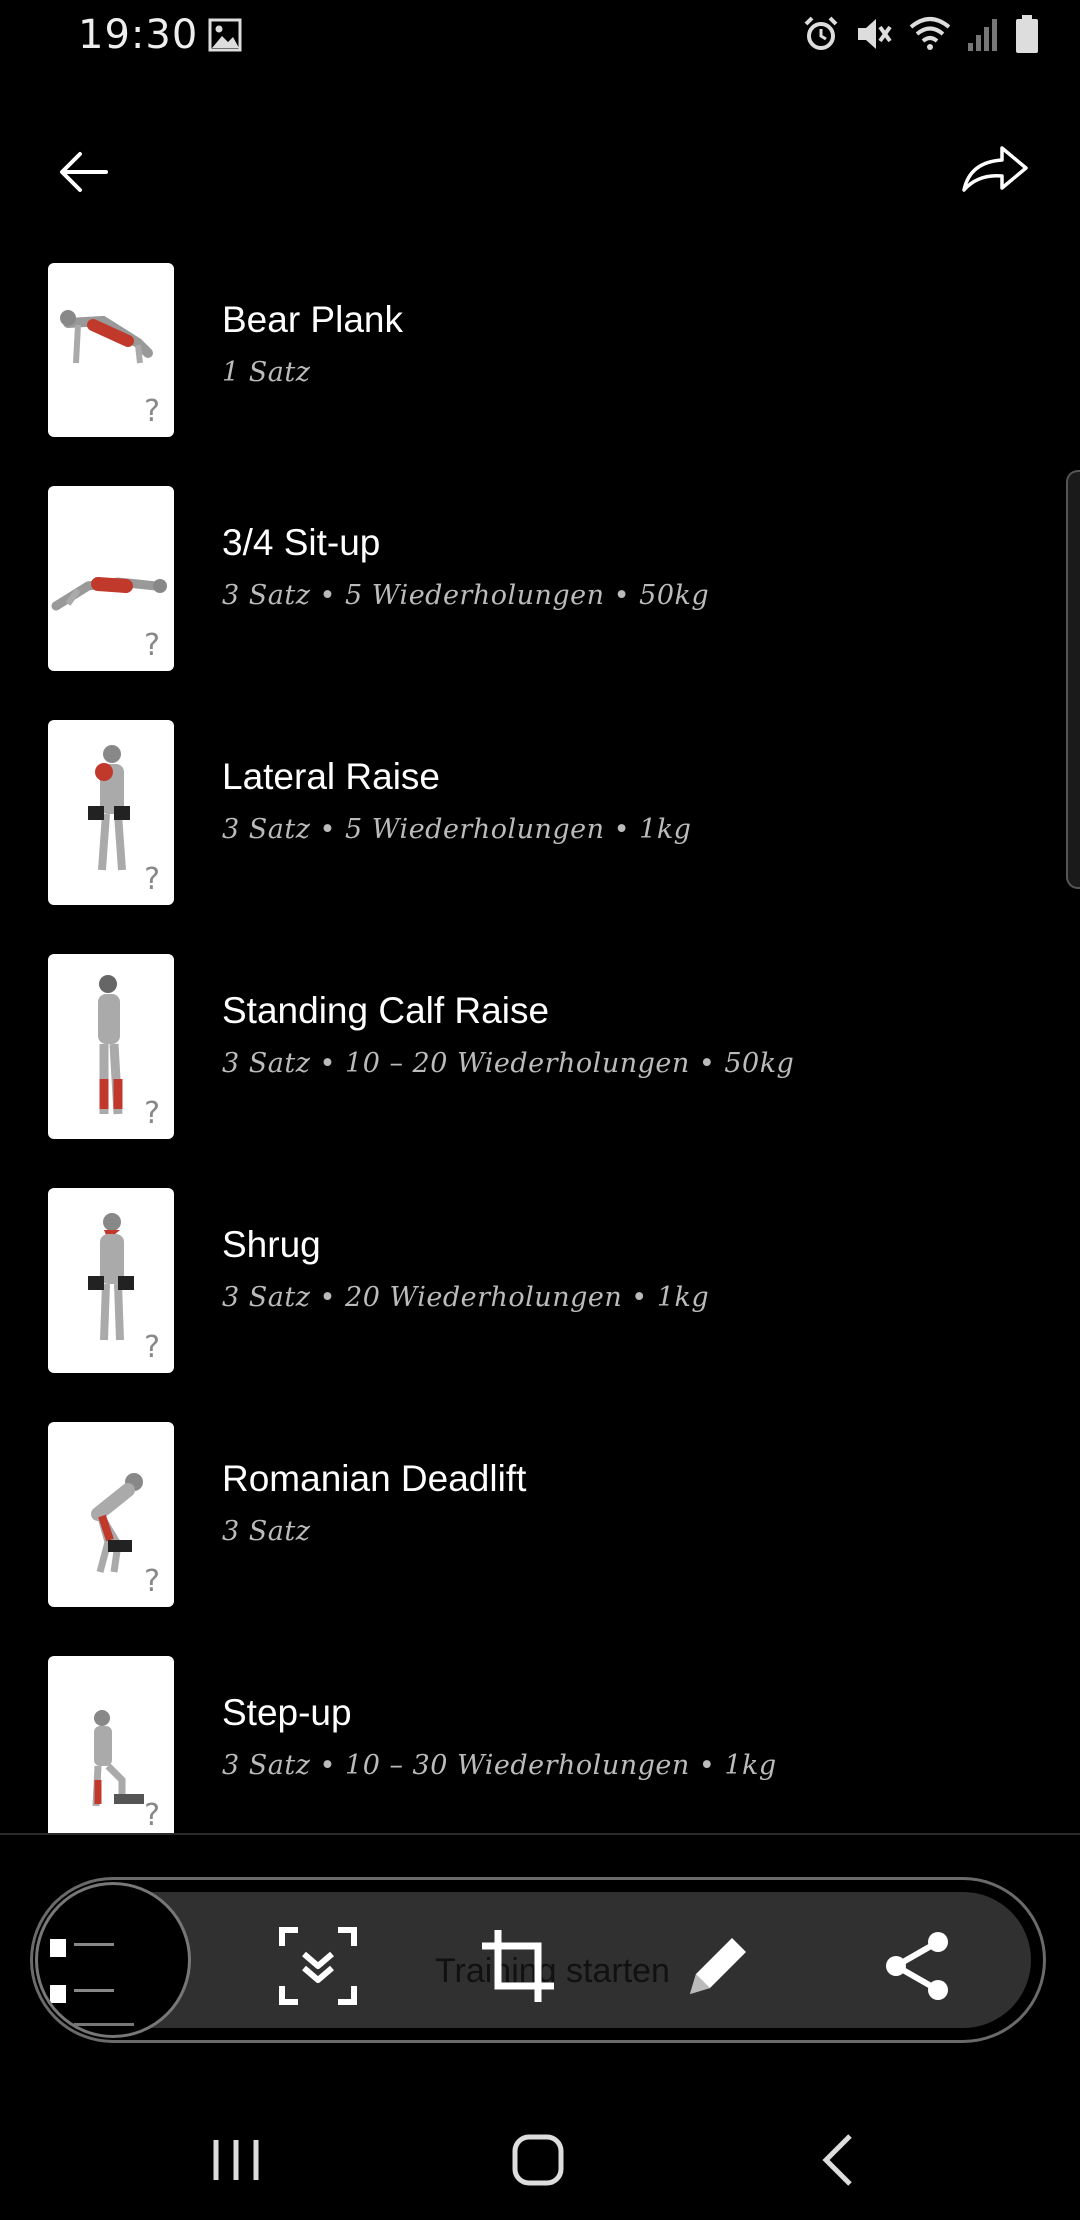  What do you see at coordinates (287, 1712) in the screenshot?
I see `exercise-name: Step-up` at bounding box center [287, 1712].